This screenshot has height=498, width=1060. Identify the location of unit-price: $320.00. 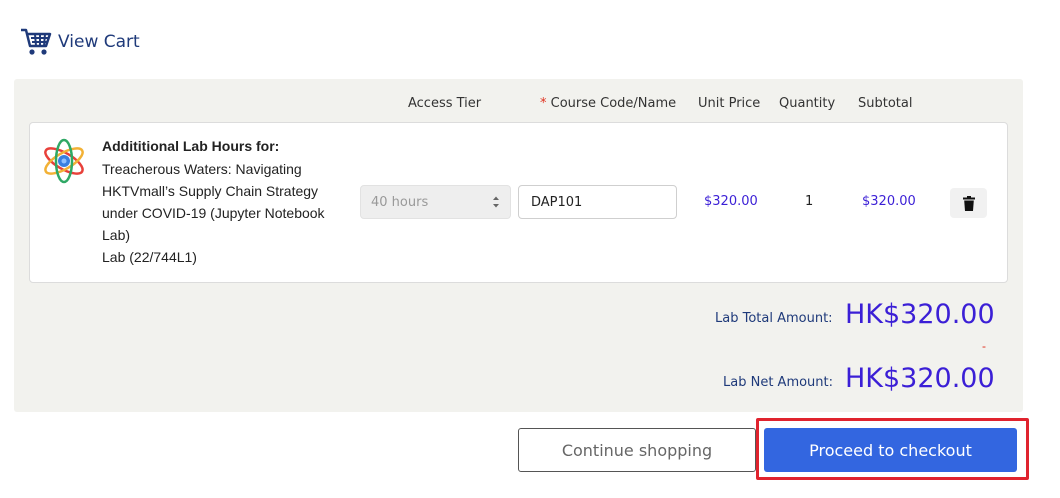
(731, 201).